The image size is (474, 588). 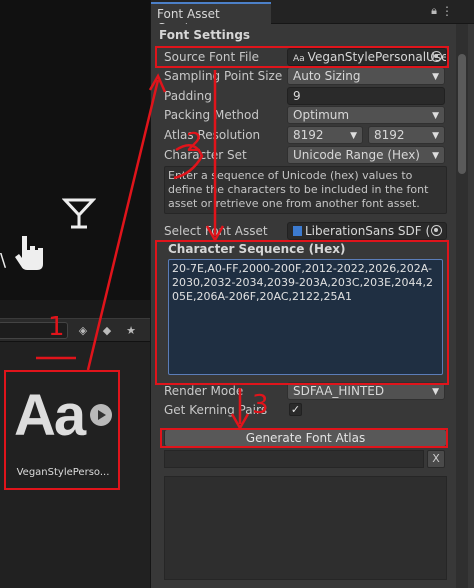 What do you see at coordinates (260, 405) in the screenshot?
I see `annotation-step-3: 3` at bounding box center [260, 405].